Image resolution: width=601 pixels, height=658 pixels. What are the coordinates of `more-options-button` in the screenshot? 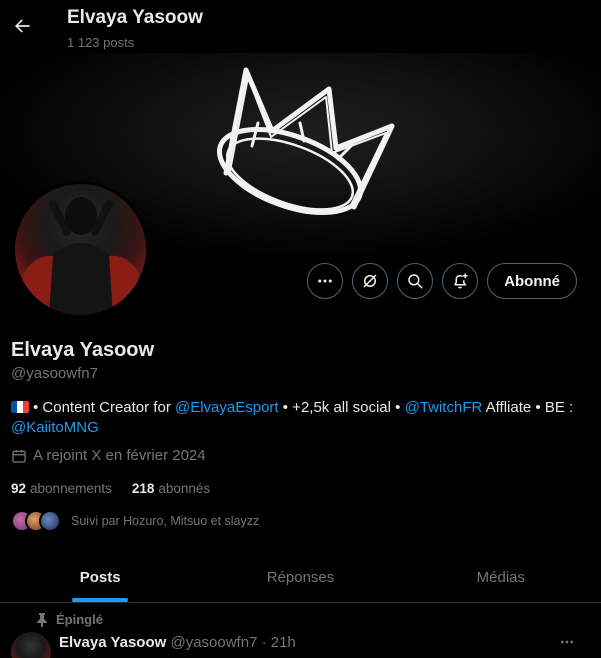 It's located at (325, 281).